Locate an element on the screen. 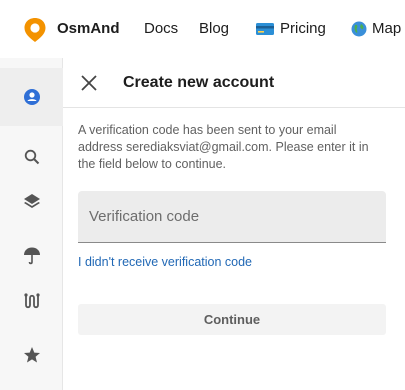  panel-header: Create new account is located at coordinates (234, 83).